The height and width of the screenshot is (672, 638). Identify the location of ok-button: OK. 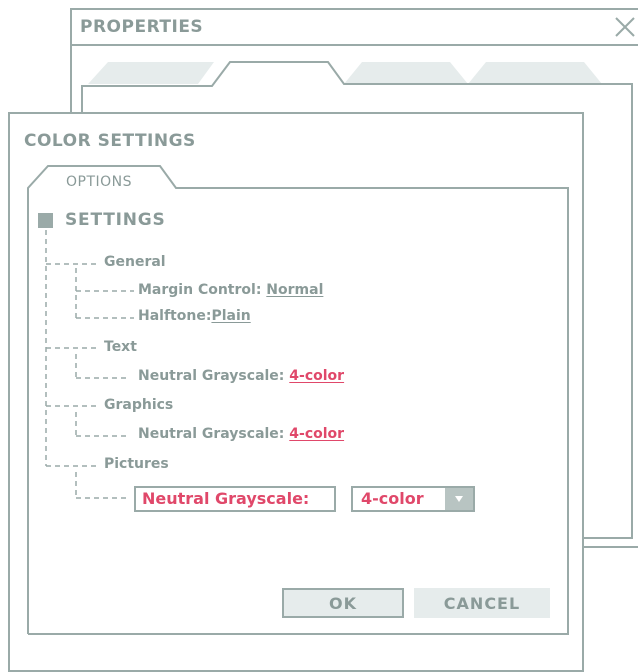
(343, 603).